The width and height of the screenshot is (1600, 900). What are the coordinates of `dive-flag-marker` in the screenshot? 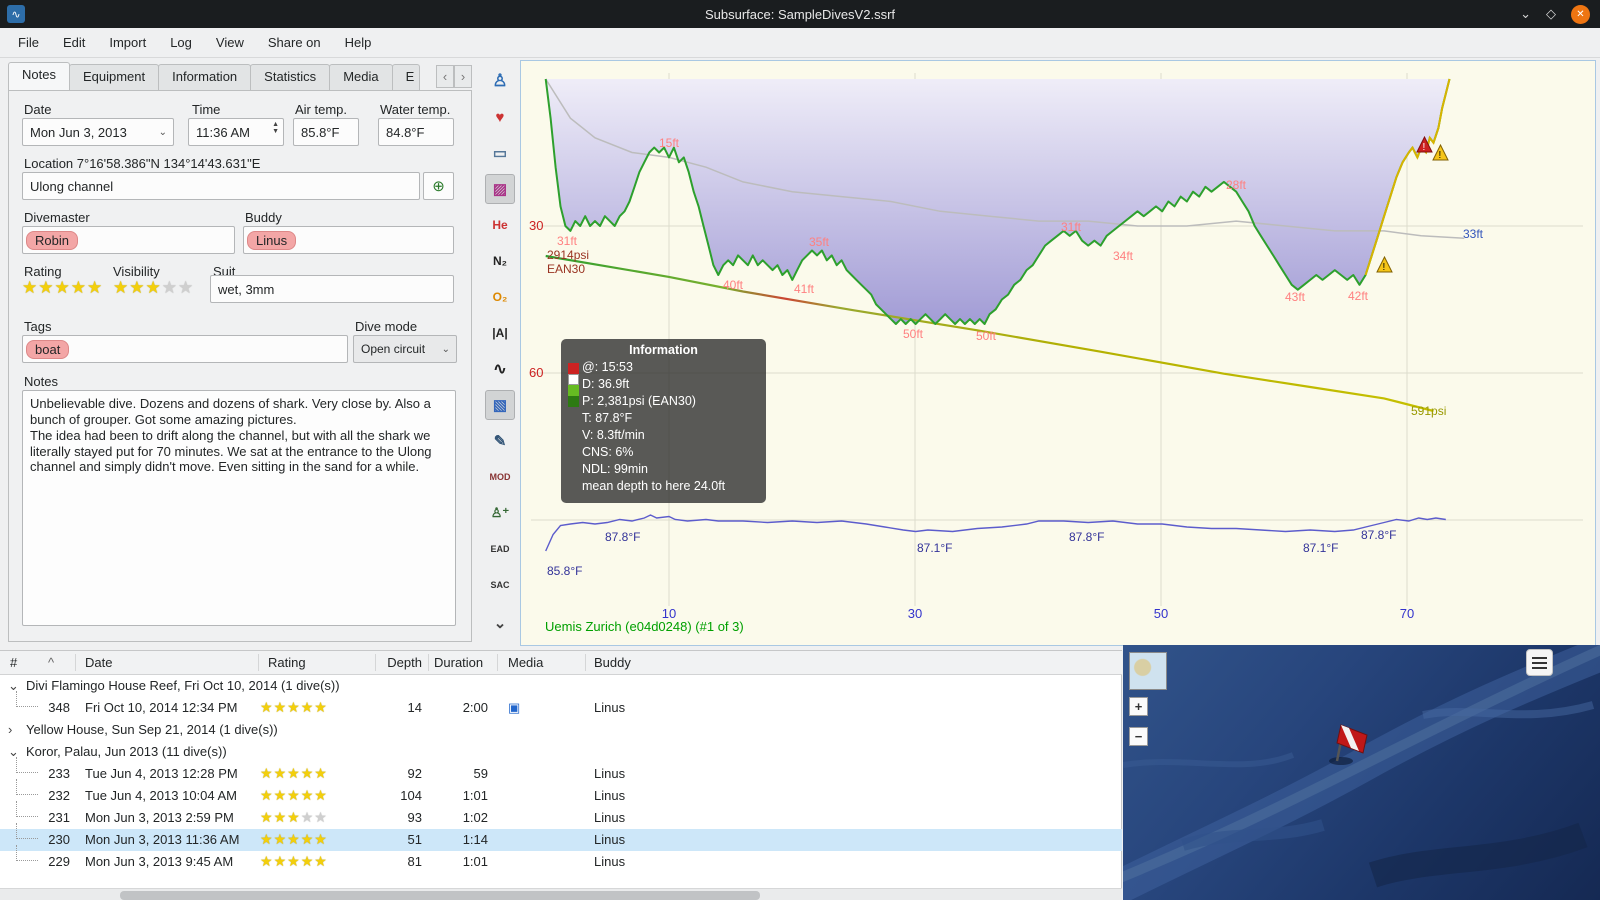 It's located at (1347, 742).